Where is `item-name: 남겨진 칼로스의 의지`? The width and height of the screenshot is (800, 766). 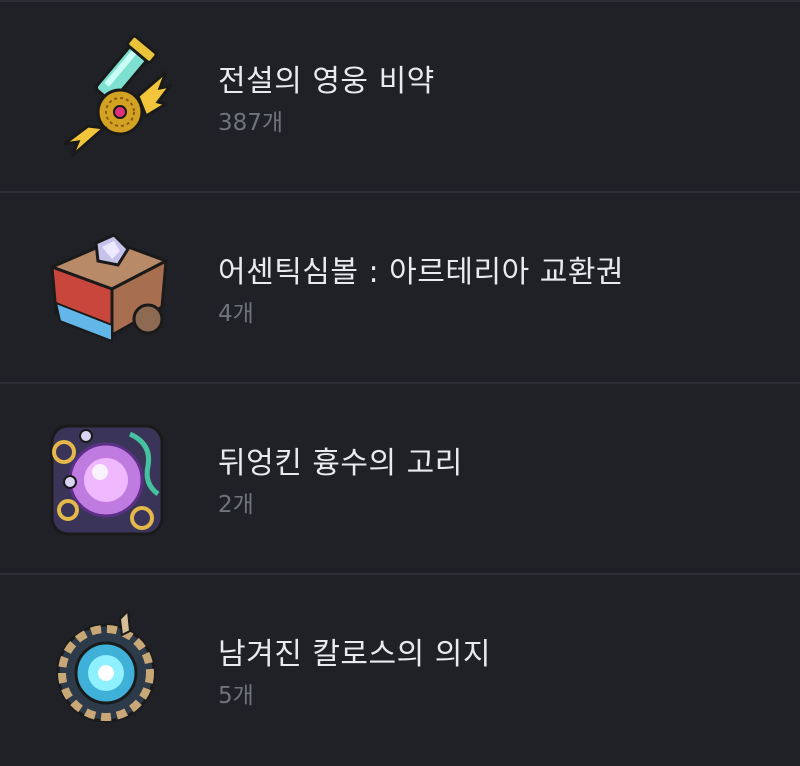 item-name: 남겨진 칼로스의 의지 is located at coordinates (354, 654).